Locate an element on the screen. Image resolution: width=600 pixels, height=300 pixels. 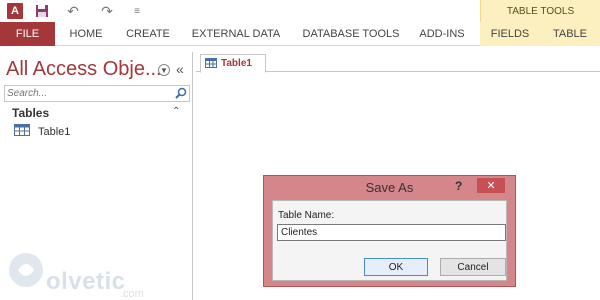
undo-icon: ↶ is located at coordinates (73, 11).